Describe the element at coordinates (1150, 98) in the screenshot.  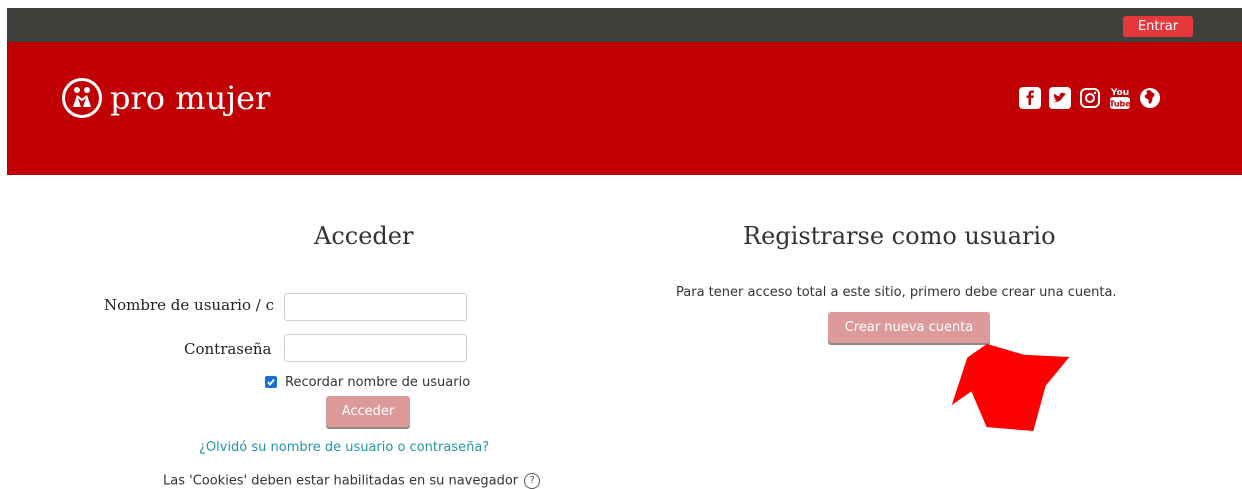
I see `globe-icon` at that location.